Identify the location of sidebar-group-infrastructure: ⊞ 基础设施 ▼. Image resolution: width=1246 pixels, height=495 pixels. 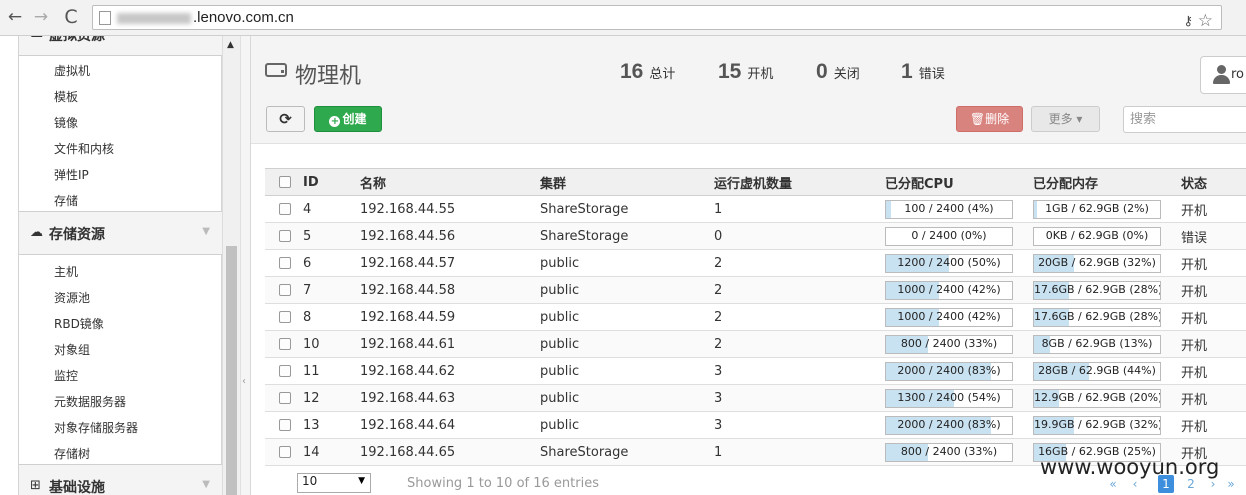
(120, 479).